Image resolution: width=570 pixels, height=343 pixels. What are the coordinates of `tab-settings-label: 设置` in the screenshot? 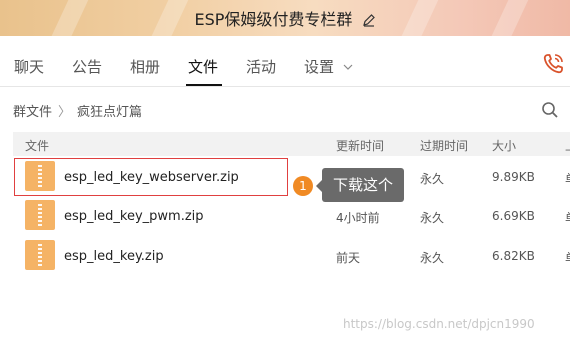 It's located at (319, 67).